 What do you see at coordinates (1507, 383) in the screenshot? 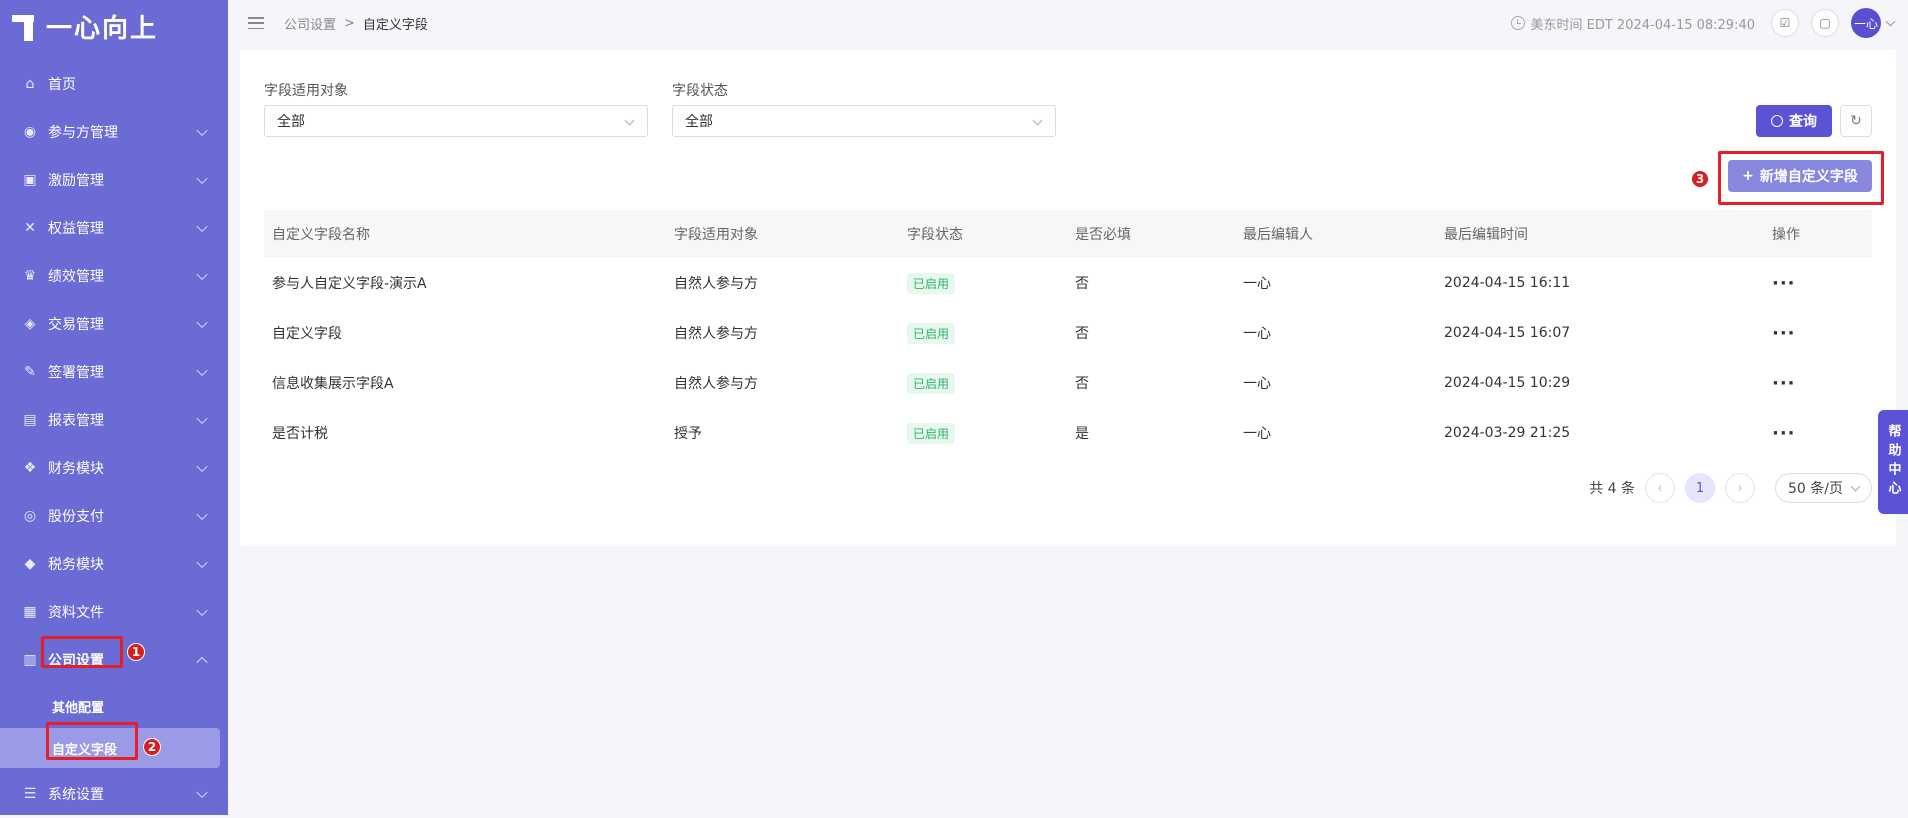
I see `edit-time-cell: 2024-04-15 10:29` at bounding box center [1507, 383].